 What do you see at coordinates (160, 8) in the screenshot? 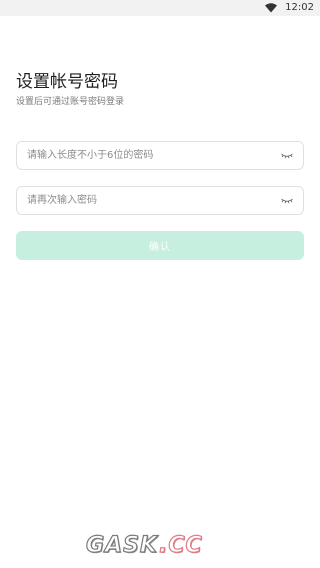
I see `status-bar: 12:02` at bounding box center [160, 8].